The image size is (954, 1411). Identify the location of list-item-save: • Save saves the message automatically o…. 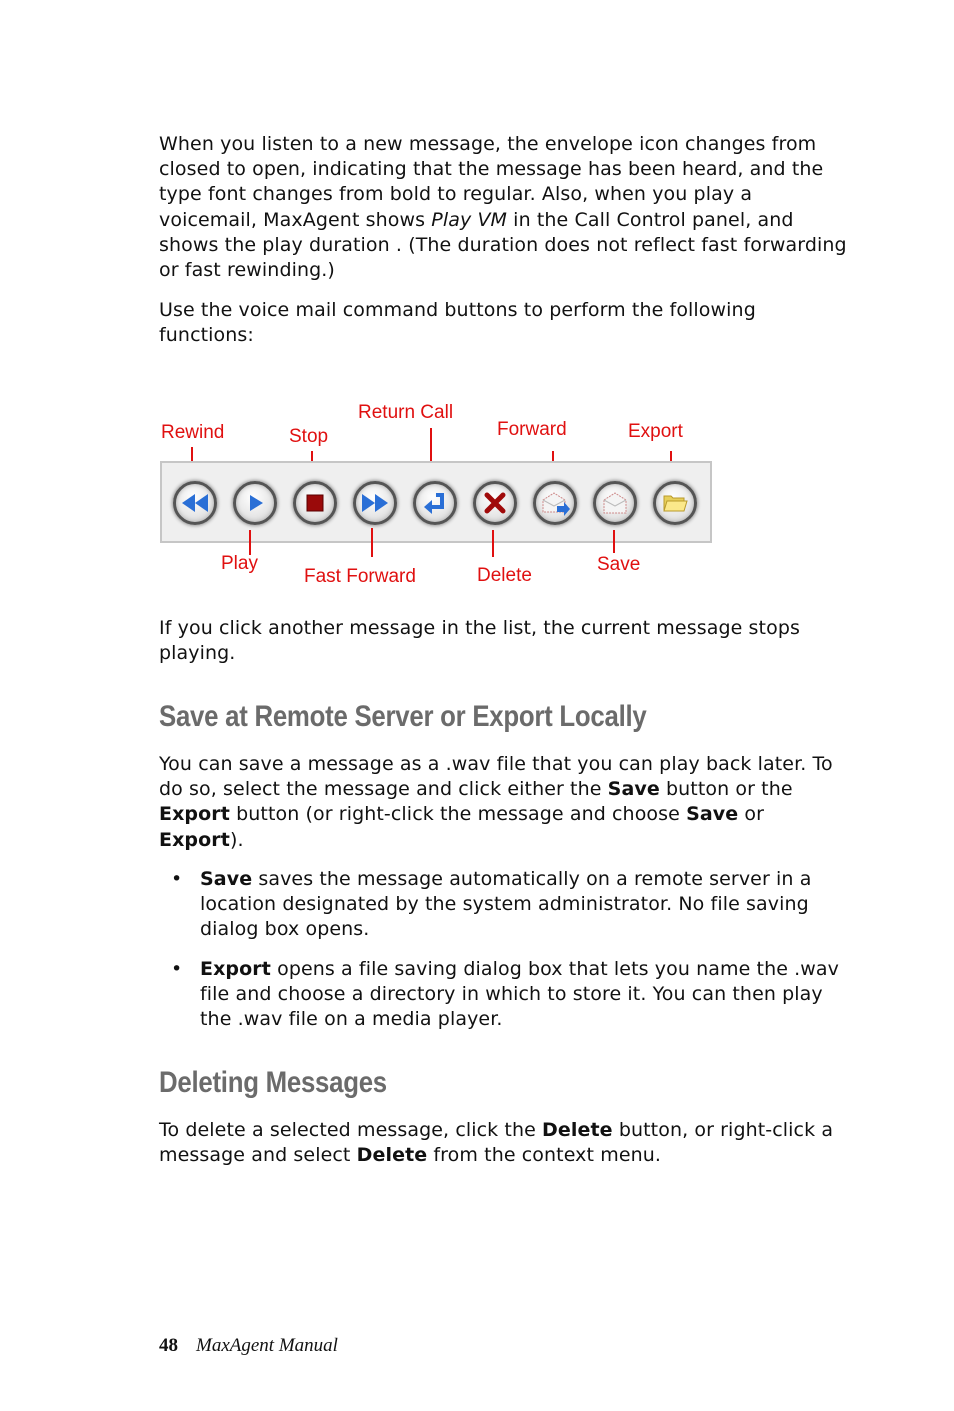
(504, 905).